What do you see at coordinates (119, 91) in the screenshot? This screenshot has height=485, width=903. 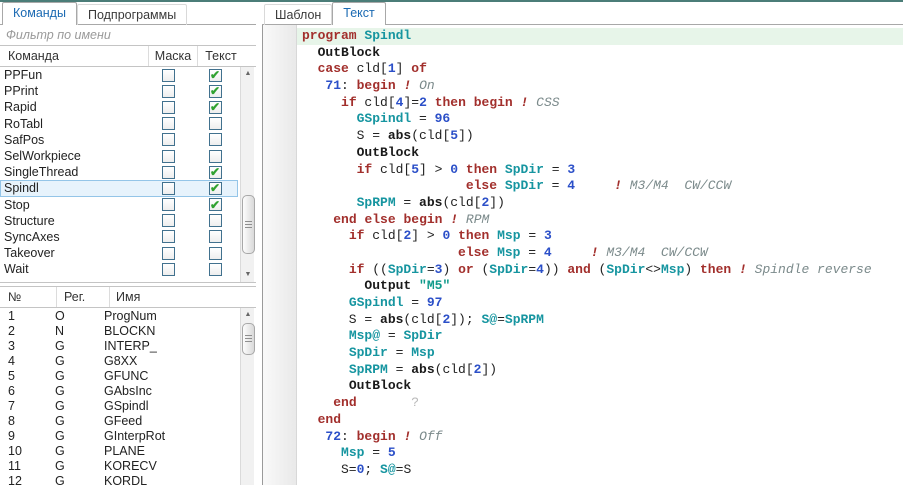 I see `command-row: PPrint ✔` at bounding box center [119, 91].